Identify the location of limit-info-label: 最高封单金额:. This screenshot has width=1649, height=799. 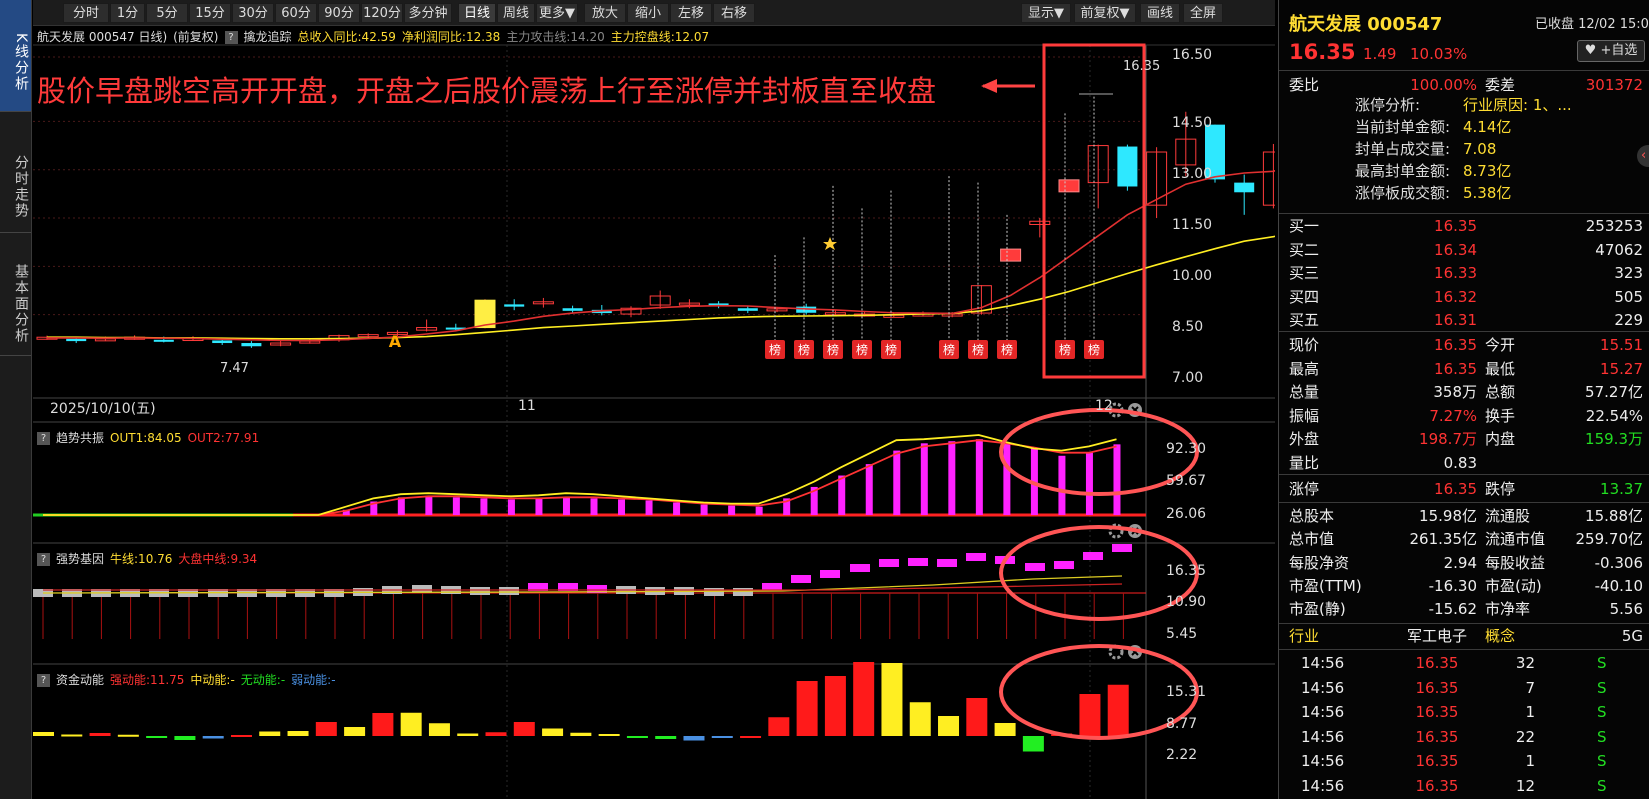
(1403, 171).